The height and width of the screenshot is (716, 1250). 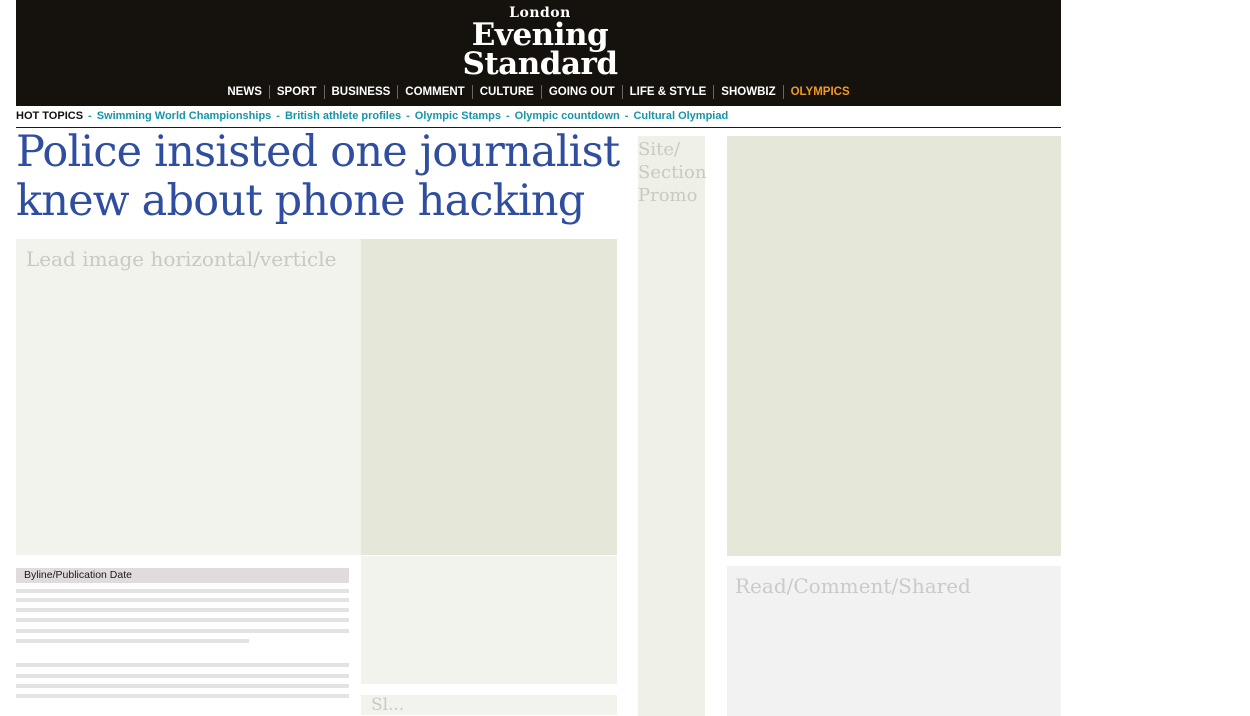 I want to click on nav-item-olympics: OLYMPICS, so click(x=820, y=92).